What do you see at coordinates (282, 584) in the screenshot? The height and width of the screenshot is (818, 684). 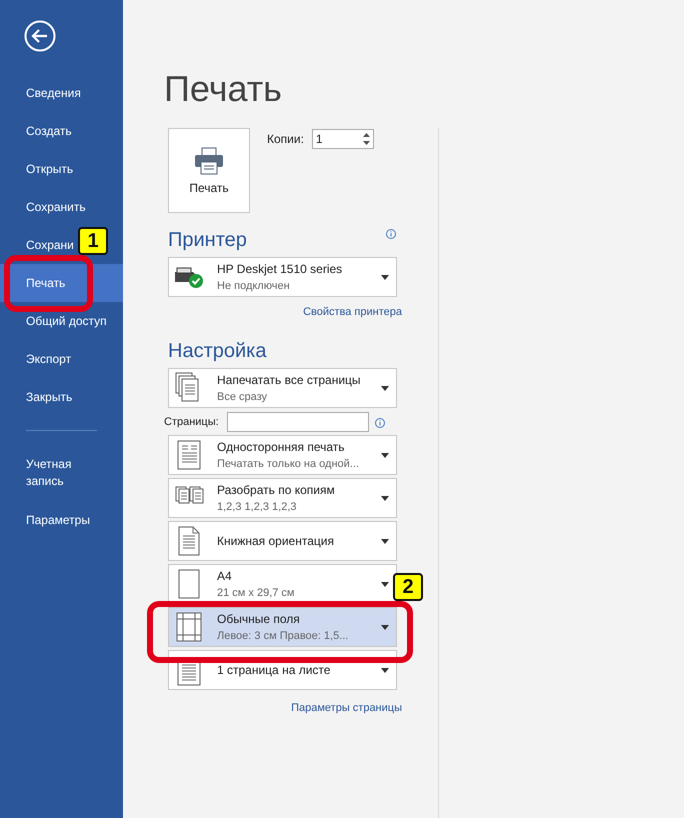 I see `setting-dropdown: A4 21 см x 29,7 см` at bounding box center [282, 584].